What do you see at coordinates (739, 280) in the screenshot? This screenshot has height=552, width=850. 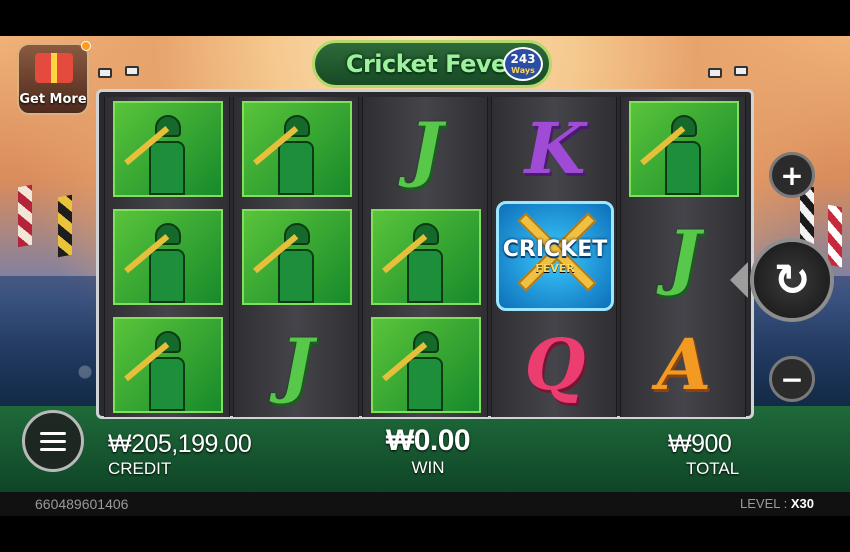 I see `spin-arrow-icon` at bounding box center [739, 280].